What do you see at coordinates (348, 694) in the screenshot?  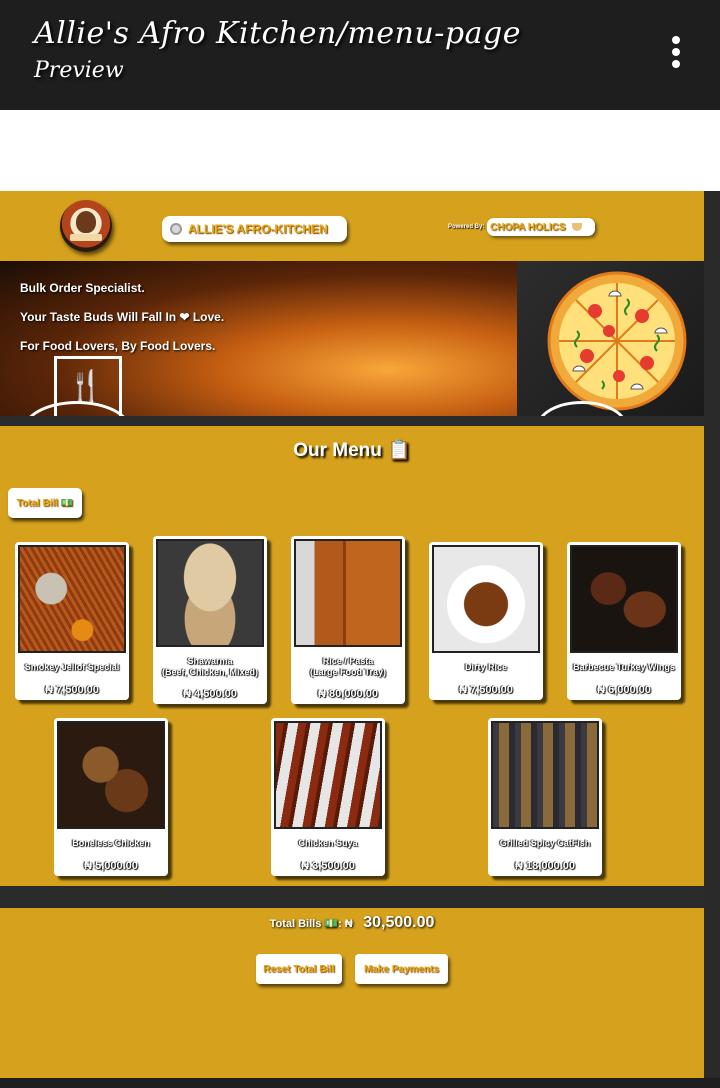 I see `menu-item-price: ₦ 80,000.00` at bounding box center [348, 694].